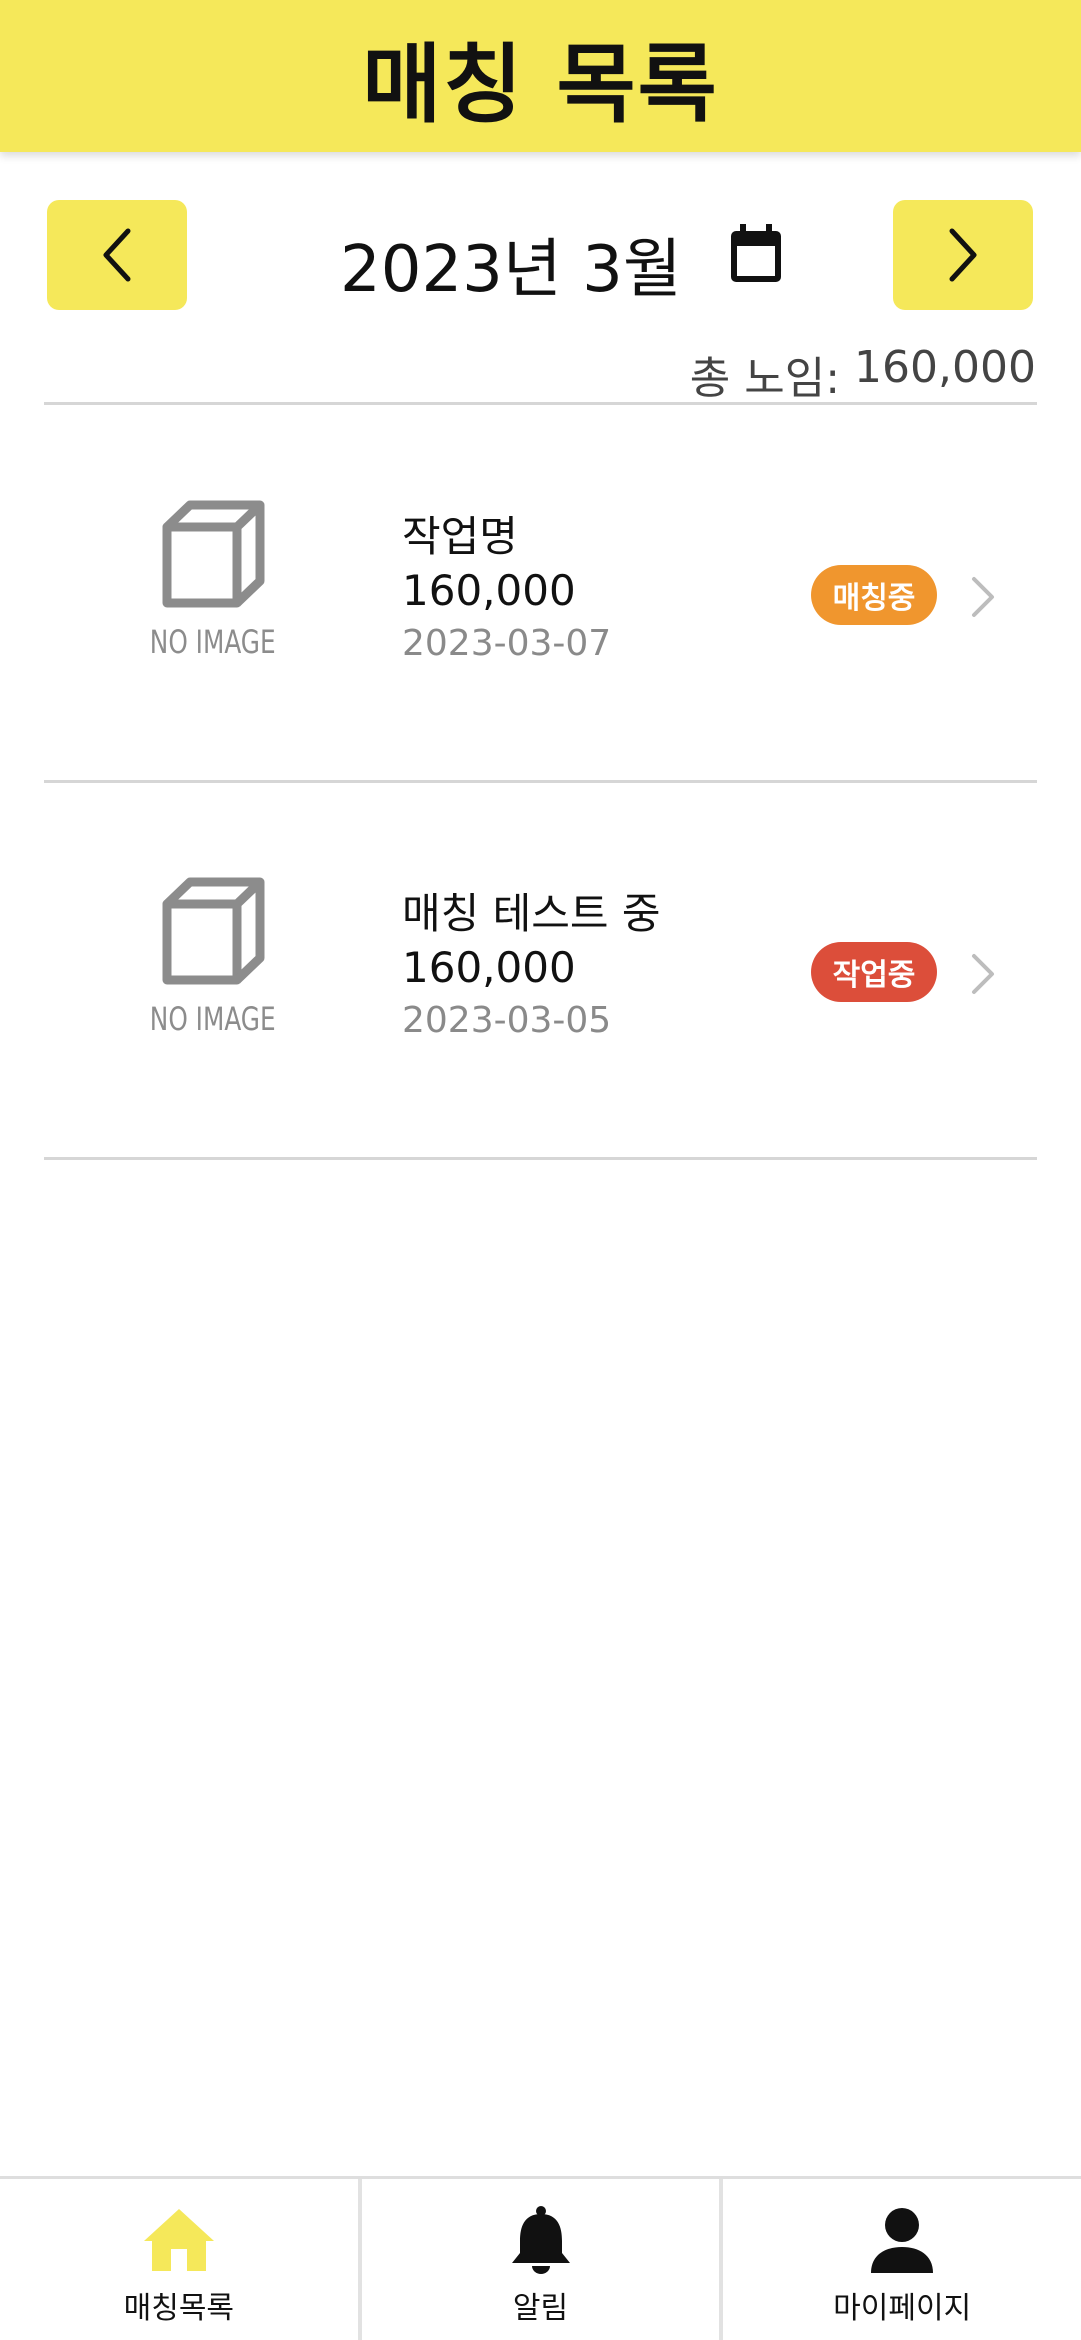 This screenshot has width=1081, height=2340. I want to click on month-navigator: 2023년 3월, so click(540, 256).